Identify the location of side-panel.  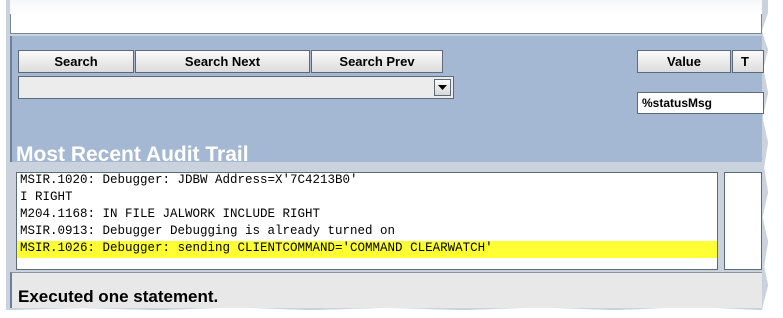
(743, 221).